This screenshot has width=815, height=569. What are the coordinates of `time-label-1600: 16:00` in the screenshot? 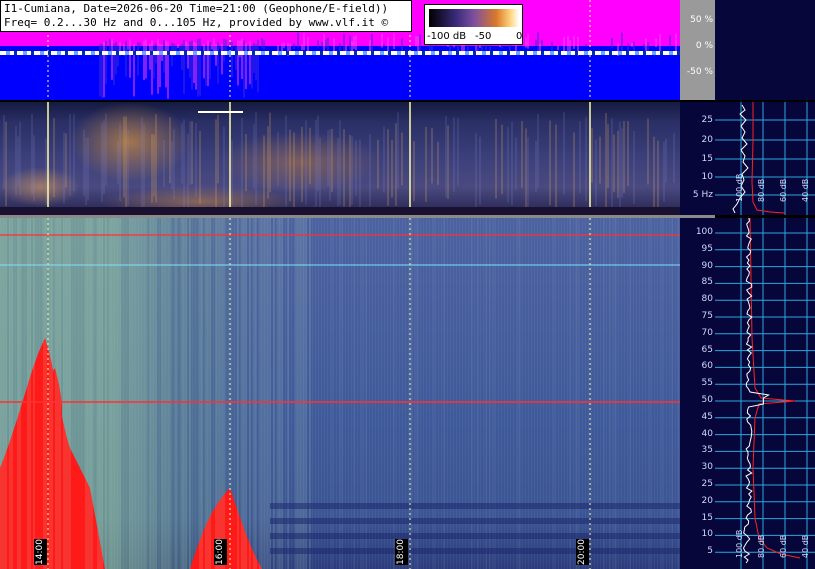 It's located at (220, 552).